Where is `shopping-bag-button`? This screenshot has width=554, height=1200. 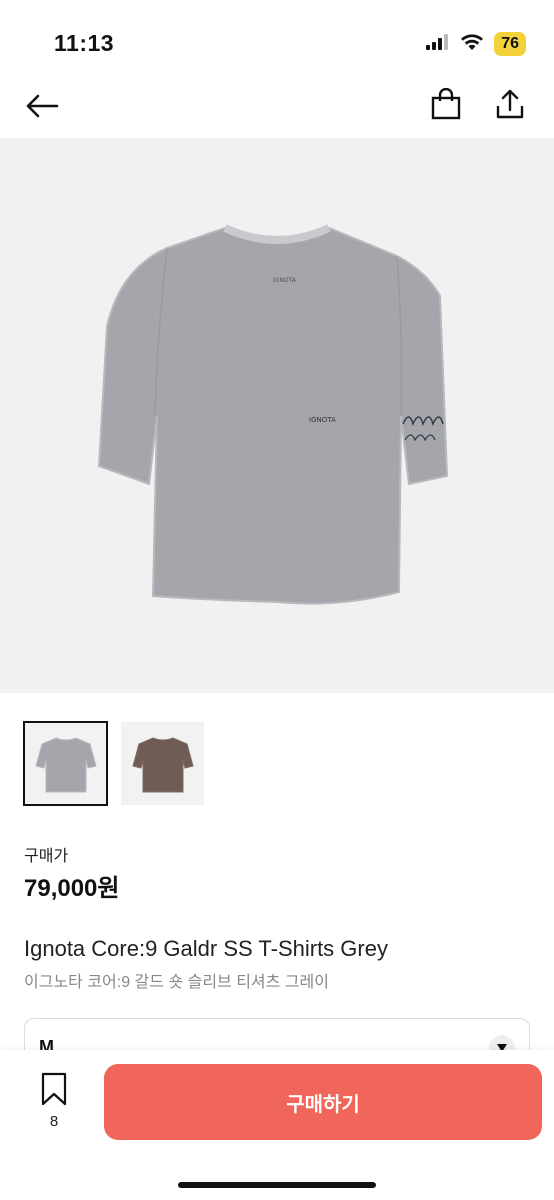 shopping-bag-button is located at coordinates (446, 106).